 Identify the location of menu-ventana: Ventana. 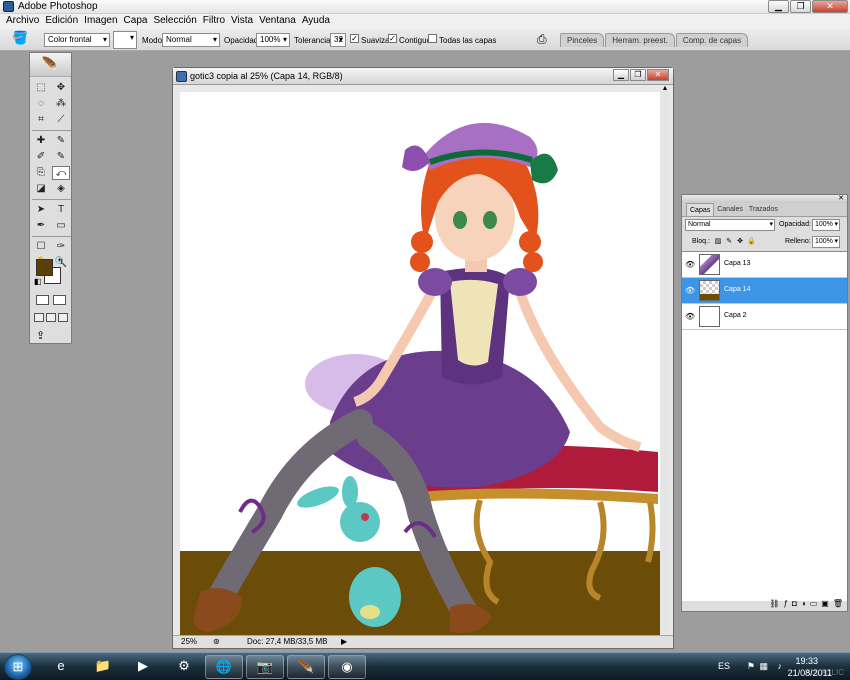
(277, 21).